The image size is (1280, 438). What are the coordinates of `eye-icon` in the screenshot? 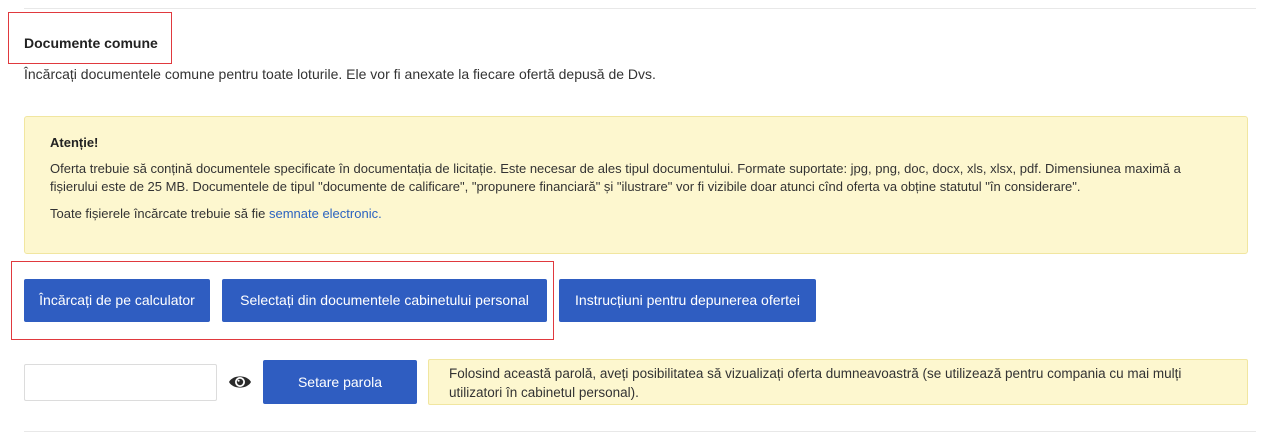 It's located at (240, 382).